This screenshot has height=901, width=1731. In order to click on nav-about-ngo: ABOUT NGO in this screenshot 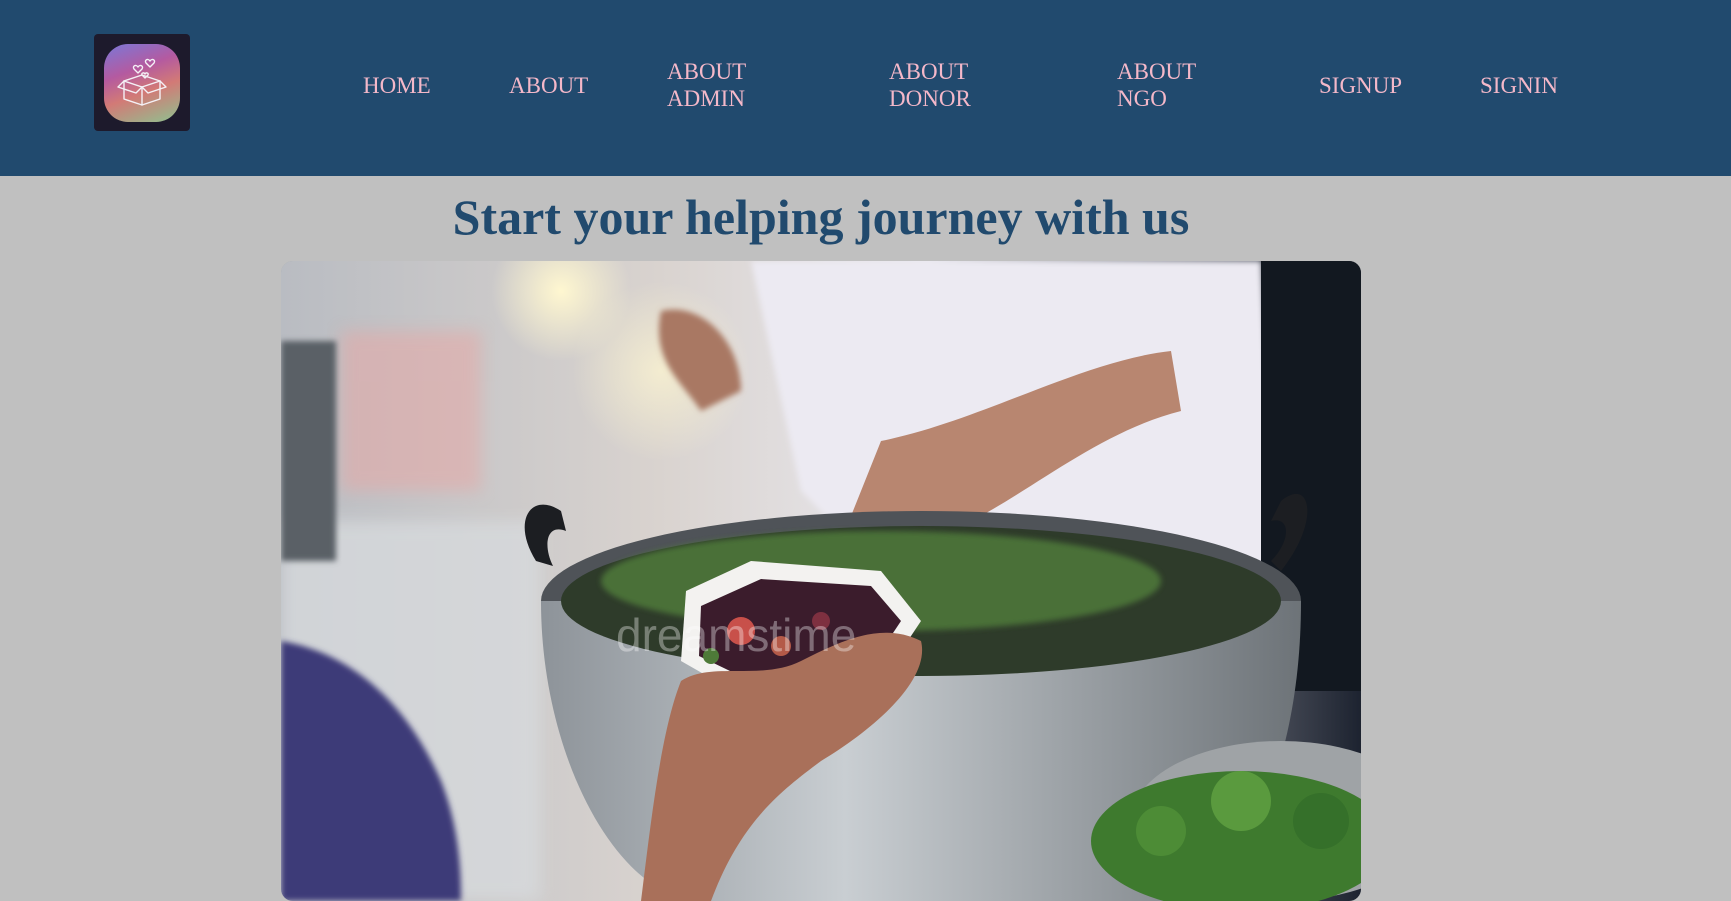, I will do `click(1156, 85)`.